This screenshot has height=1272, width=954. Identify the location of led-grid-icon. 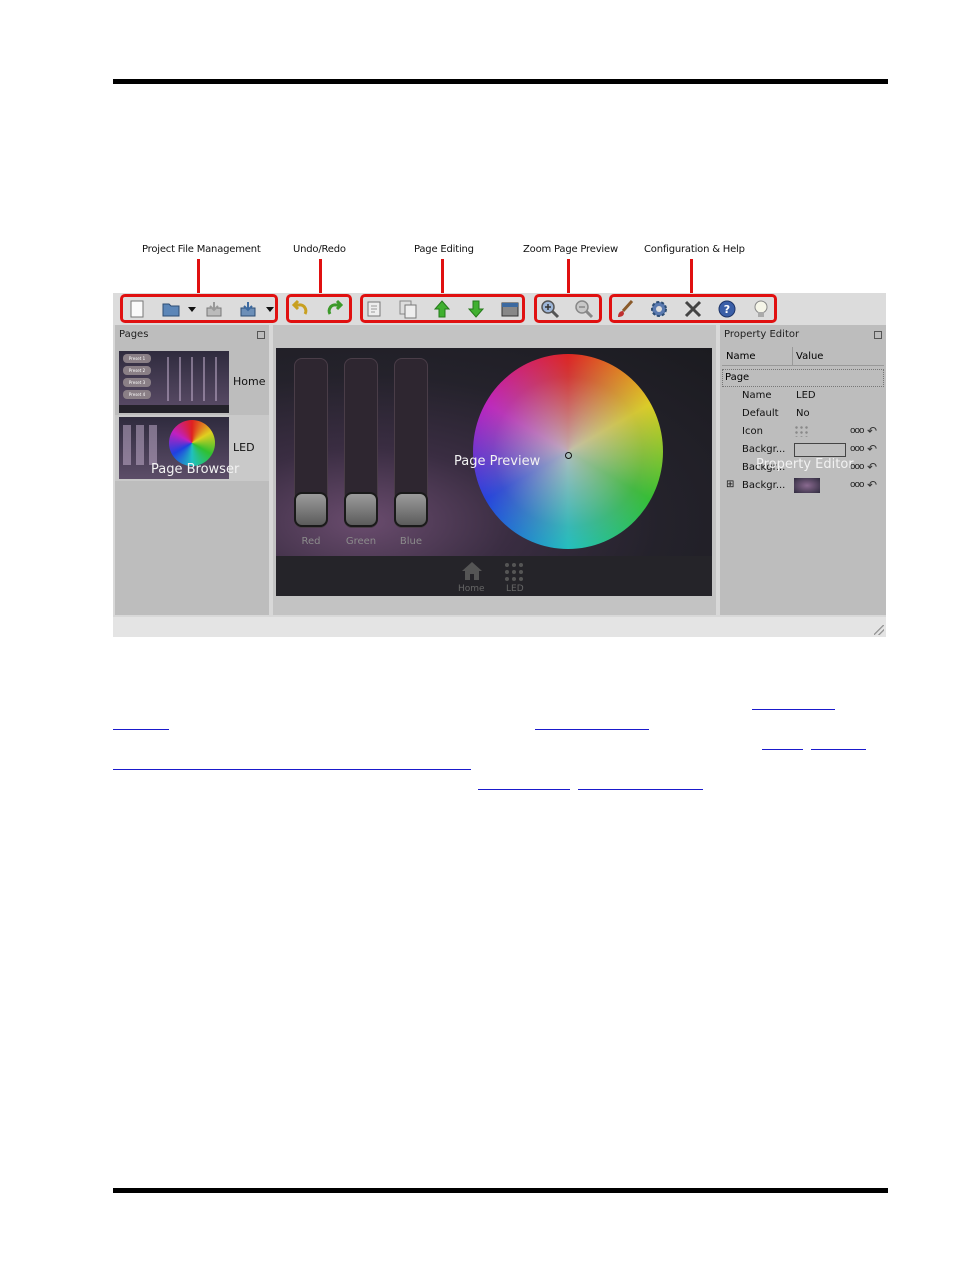
(514, 571).